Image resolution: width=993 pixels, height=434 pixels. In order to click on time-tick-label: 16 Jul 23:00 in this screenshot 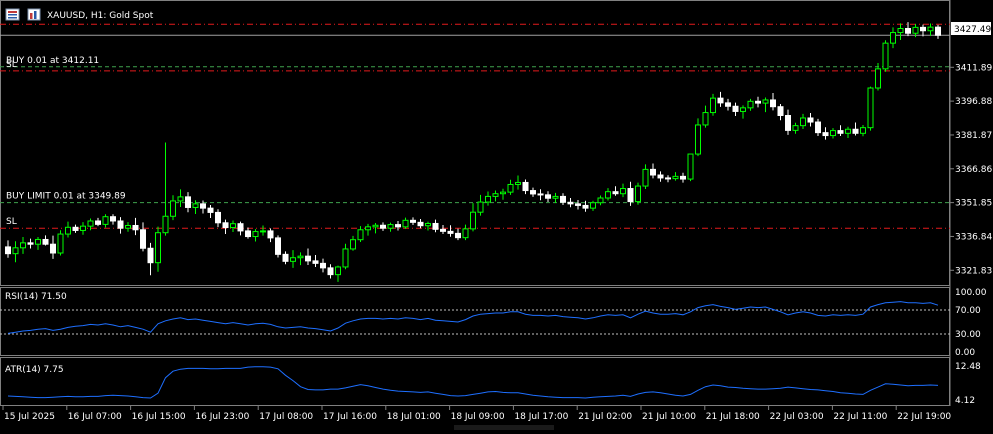, I will do `click(222, 417)`.